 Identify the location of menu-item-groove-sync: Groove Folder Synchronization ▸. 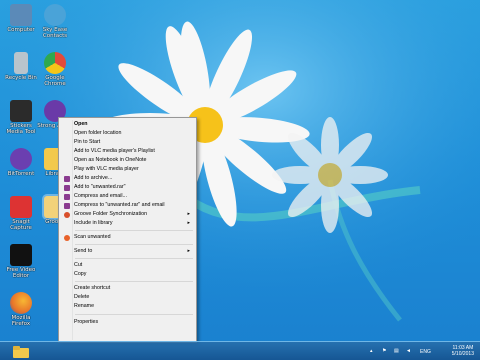
(127, 214).